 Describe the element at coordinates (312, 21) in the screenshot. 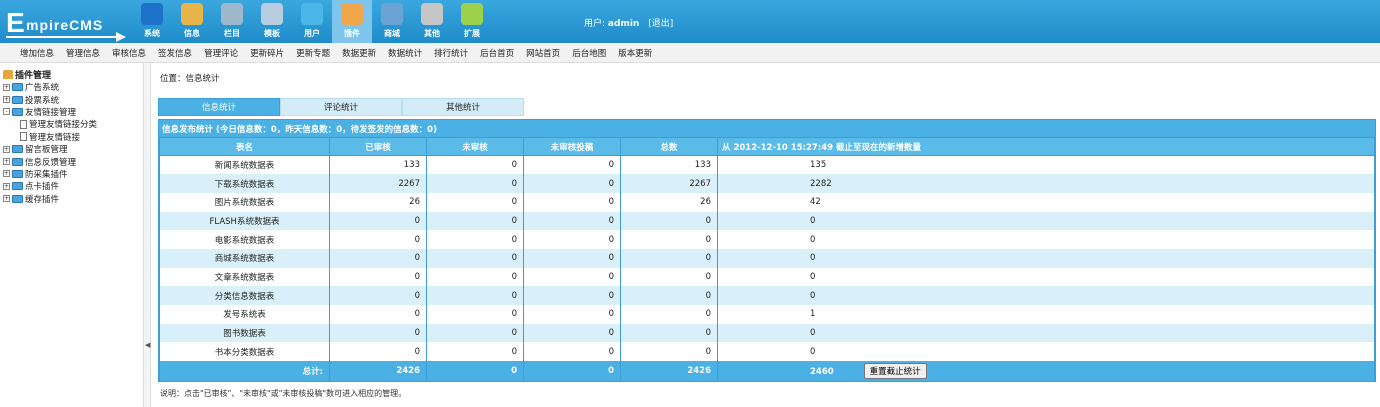

I see `nav-item-4: 用户` at that location.